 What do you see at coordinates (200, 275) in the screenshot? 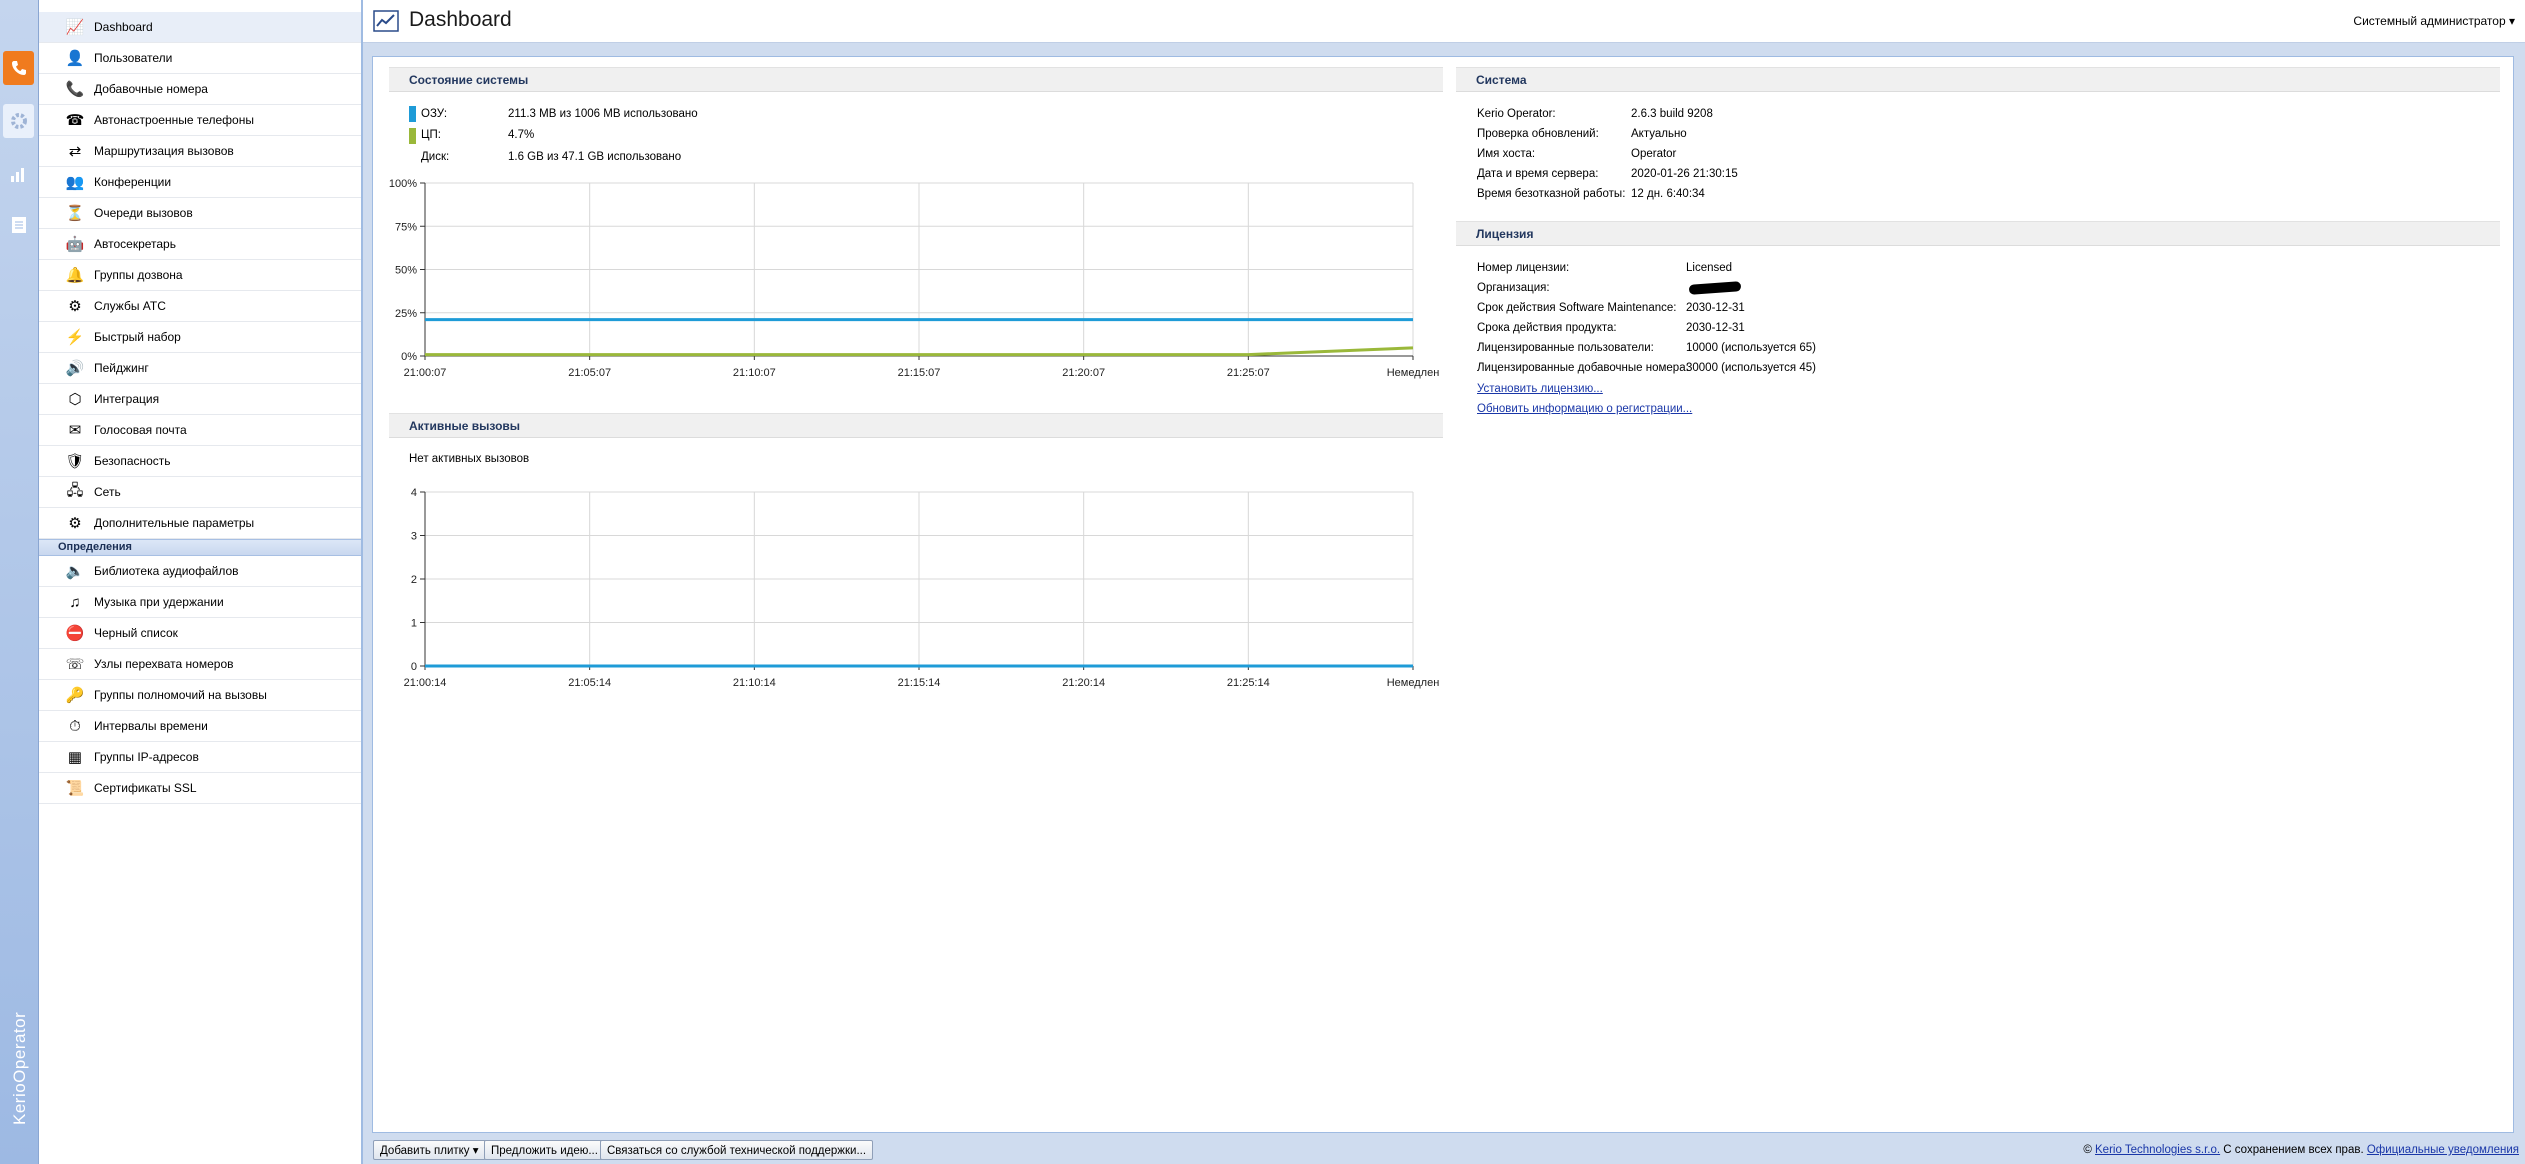
I see `sidebar-item: 🔔 Группы дозвона` at bounding box center [200, 275].